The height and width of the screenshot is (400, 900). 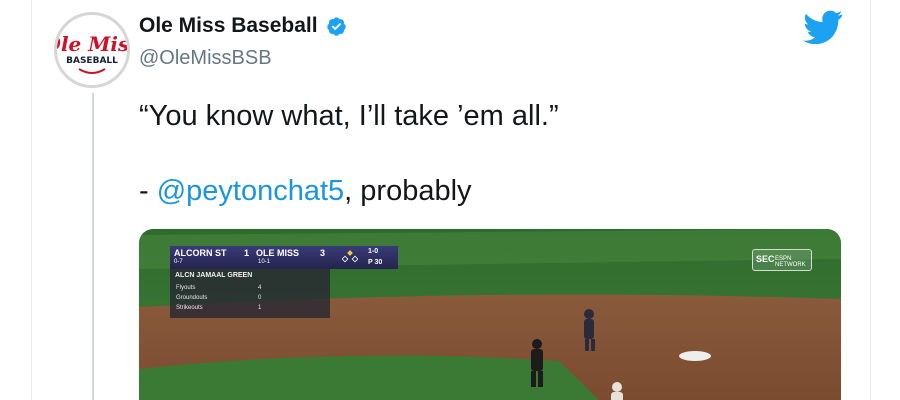 I want to click on ball-strike-count: 1-0, so click(x=373, y=251).